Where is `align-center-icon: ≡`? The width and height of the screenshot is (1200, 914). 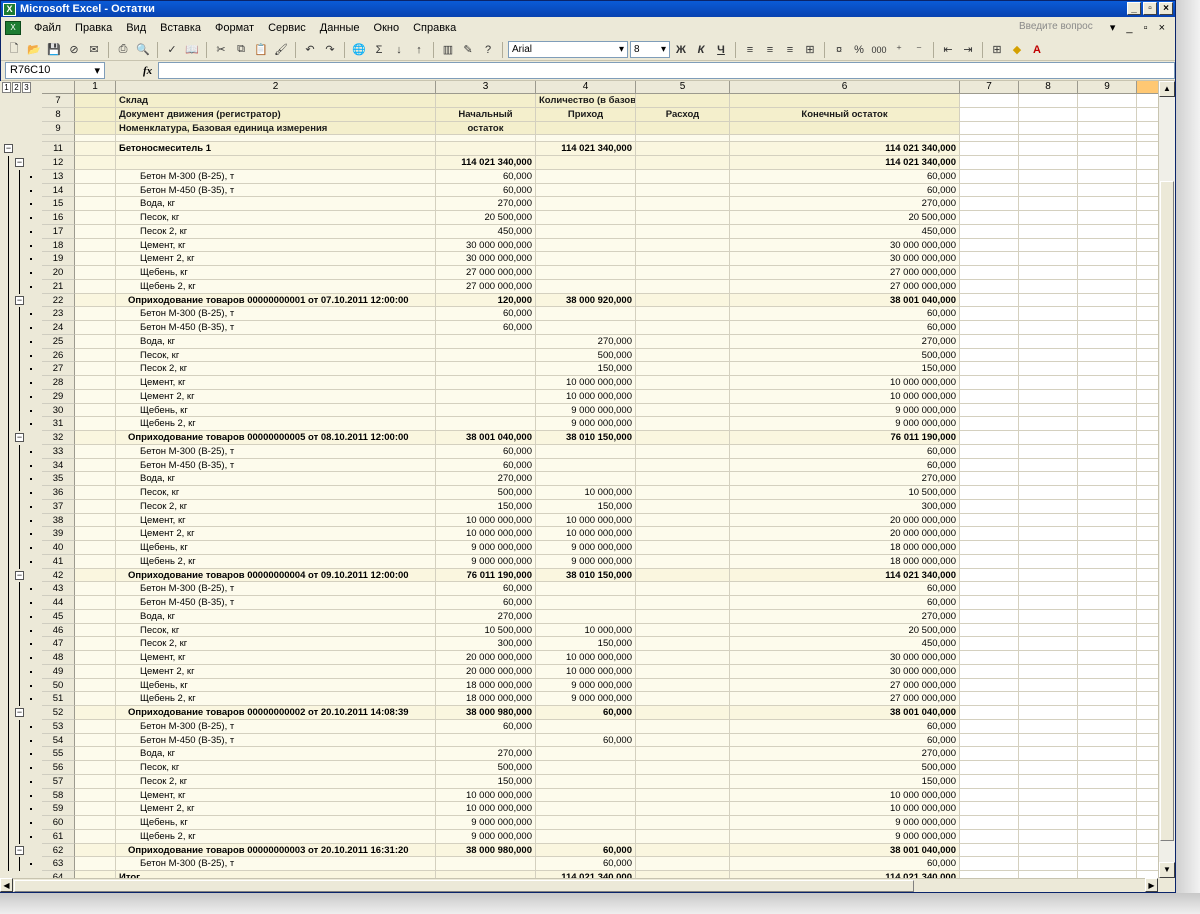 align-center-icon: ≡ is located at coordinates (770, 50).